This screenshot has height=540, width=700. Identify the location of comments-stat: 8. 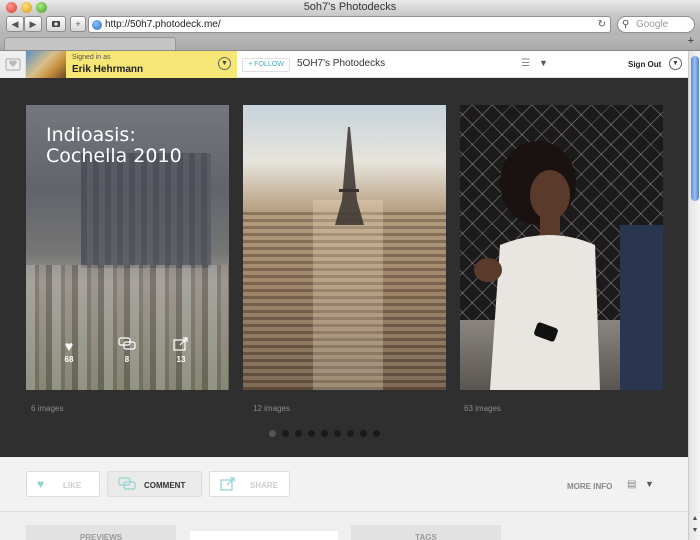
(127, 350).